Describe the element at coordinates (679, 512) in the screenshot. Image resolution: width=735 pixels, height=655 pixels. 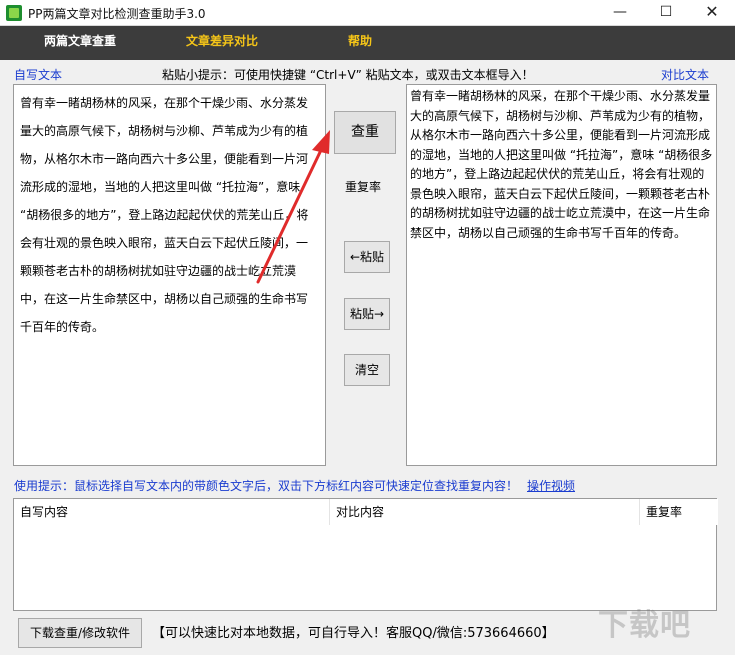
I see `column-header-repeat-rate: 重复率` at that location.